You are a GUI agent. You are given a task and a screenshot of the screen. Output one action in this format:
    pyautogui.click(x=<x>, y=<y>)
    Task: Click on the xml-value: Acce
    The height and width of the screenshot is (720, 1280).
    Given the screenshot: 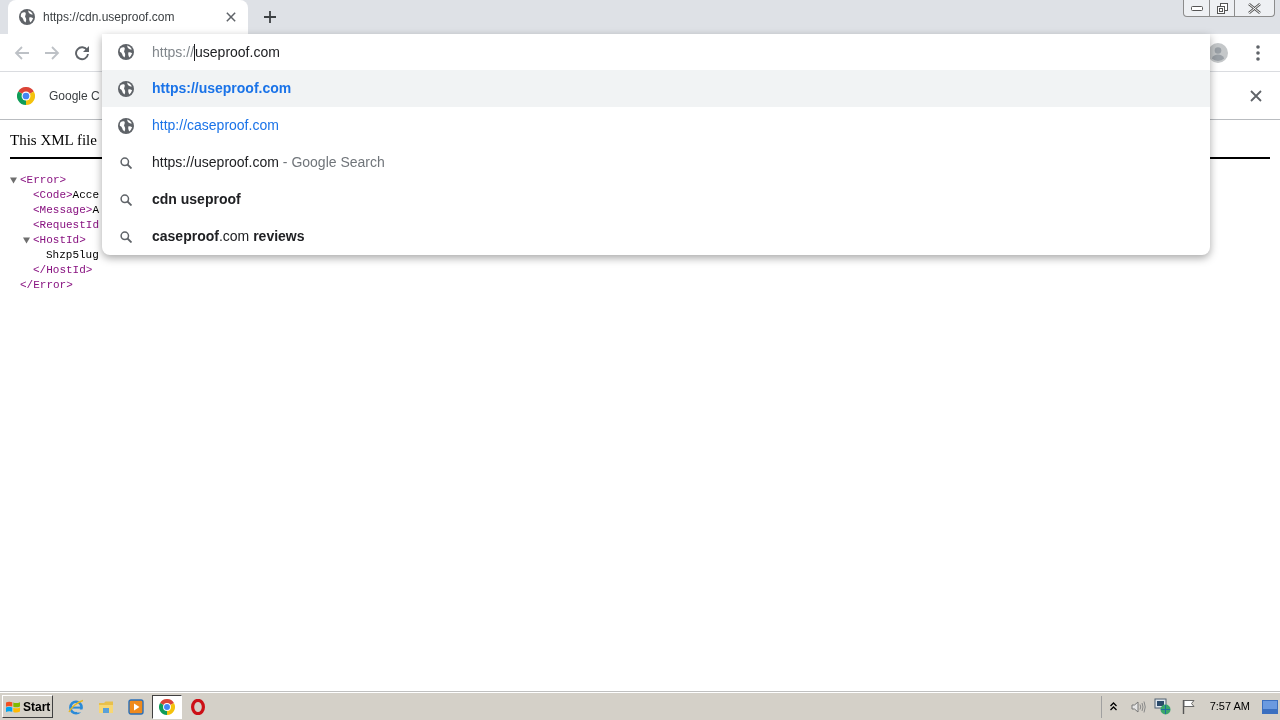 What is the action you would take?
    pyautogui.click(x=85, y=195)
    